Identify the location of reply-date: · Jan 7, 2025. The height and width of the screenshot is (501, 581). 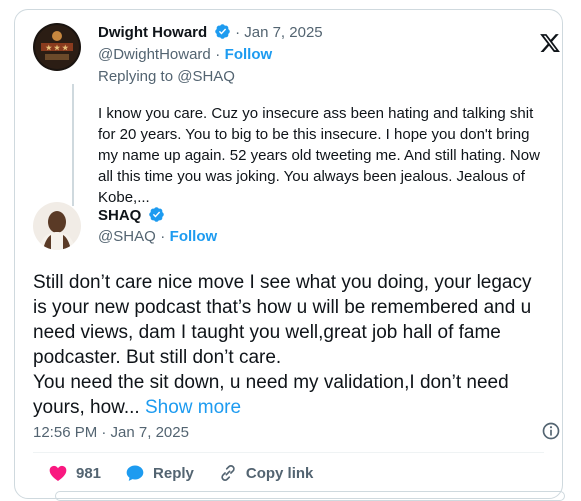
(279, 32).